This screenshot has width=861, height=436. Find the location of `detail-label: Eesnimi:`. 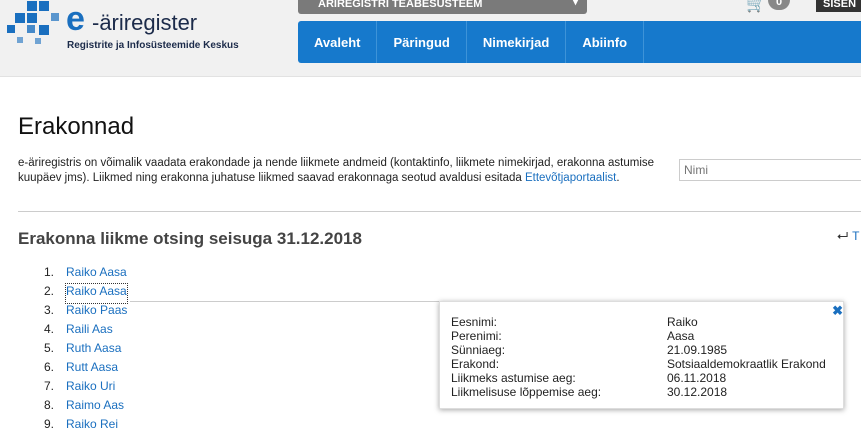

detail-label: Eesnimi: is located at coordinates (474, 322).